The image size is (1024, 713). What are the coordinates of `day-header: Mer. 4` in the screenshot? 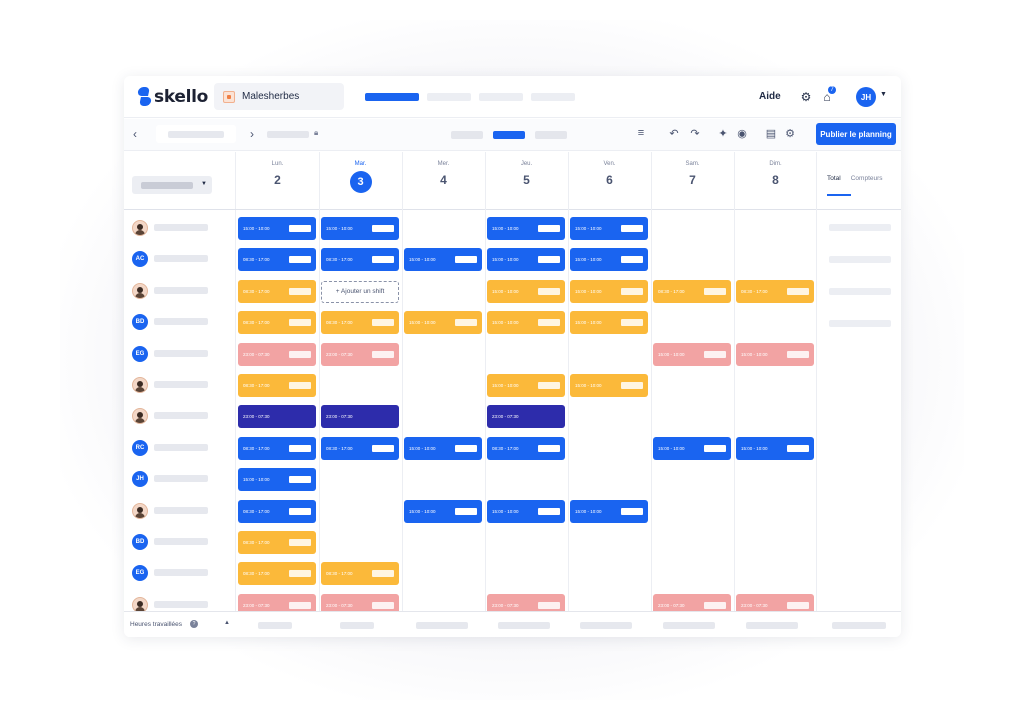 It's located at (443, 181).